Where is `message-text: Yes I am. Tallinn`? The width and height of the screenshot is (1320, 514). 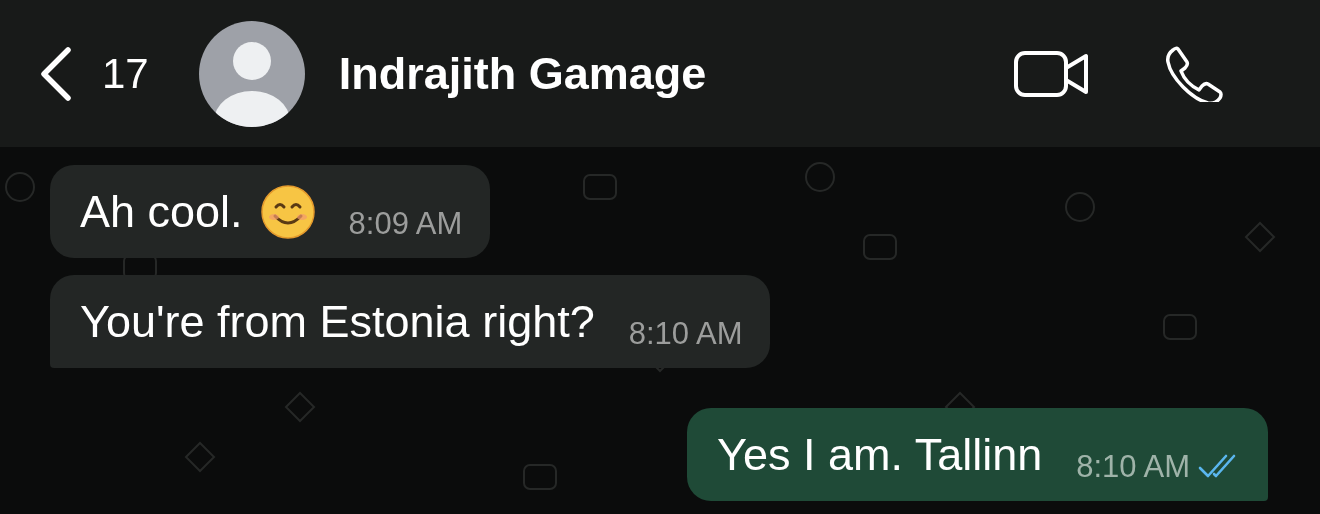 message-text: Yes I am. Tallinn is located at coordinates (880, 454).